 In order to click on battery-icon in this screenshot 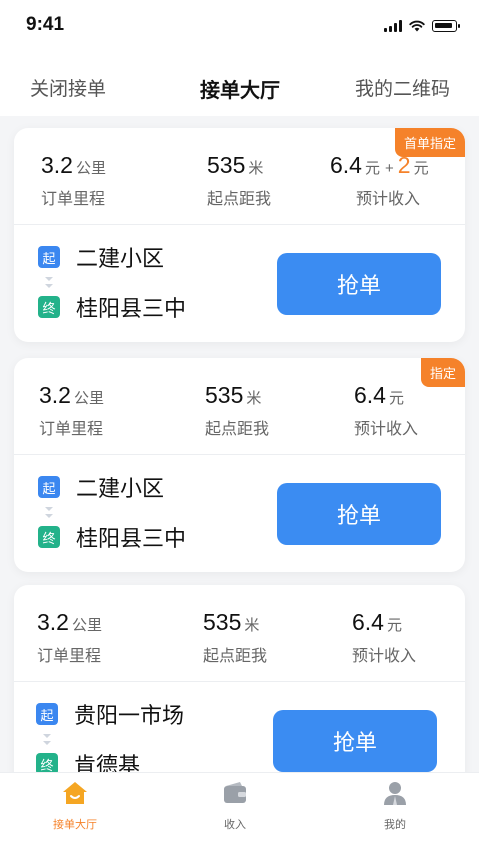, I will do `click(446, 26)`.